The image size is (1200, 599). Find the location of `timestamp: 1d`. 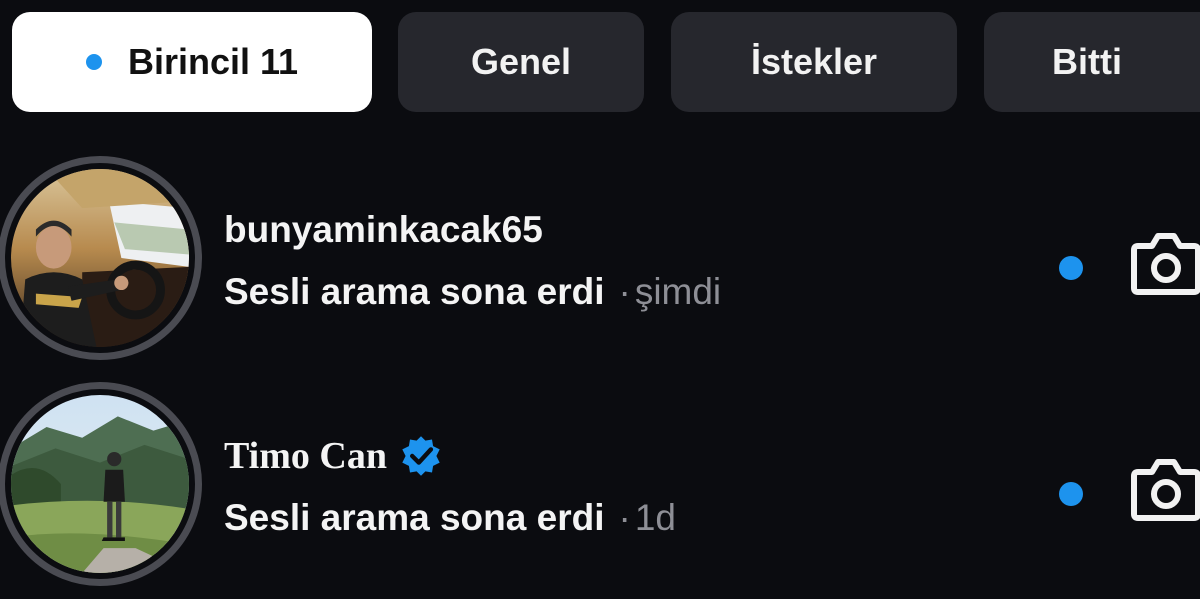

timestamp: 1d is located at coordinates (655, 517).